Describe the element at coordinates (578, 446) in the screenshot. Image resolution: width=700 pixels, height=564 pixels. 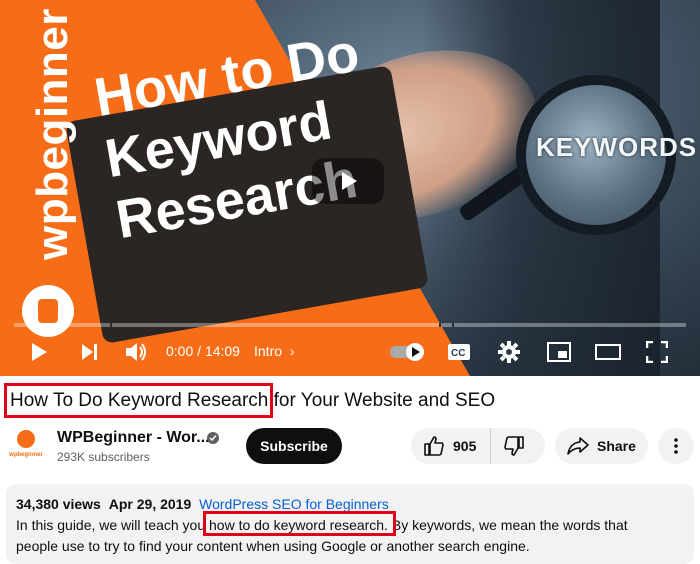
I see `share-arrow-icon` at that location.